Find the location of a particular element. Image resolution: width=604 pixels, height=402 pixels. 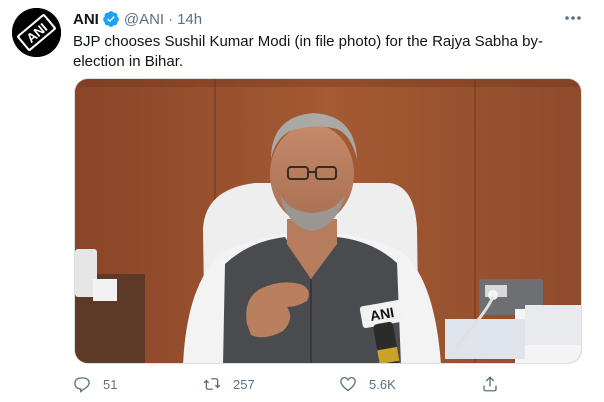

retweet-count: 257 is located at coordinates (244, 384).